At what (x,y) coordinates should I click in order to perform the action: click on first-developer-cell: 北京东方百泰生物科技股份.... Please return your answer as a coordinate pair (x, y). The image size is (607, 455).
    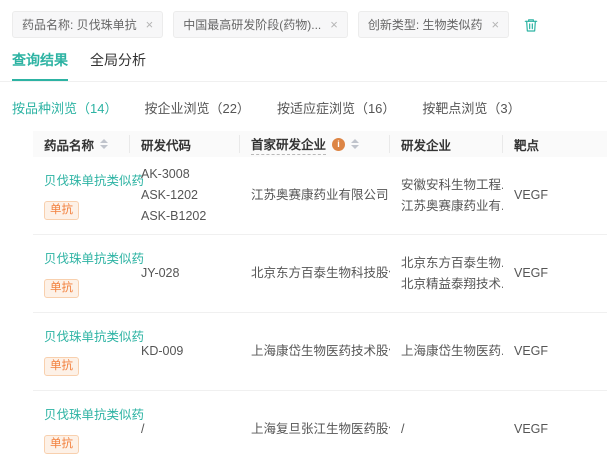
    Looking at the image, I should click on (315, 273).